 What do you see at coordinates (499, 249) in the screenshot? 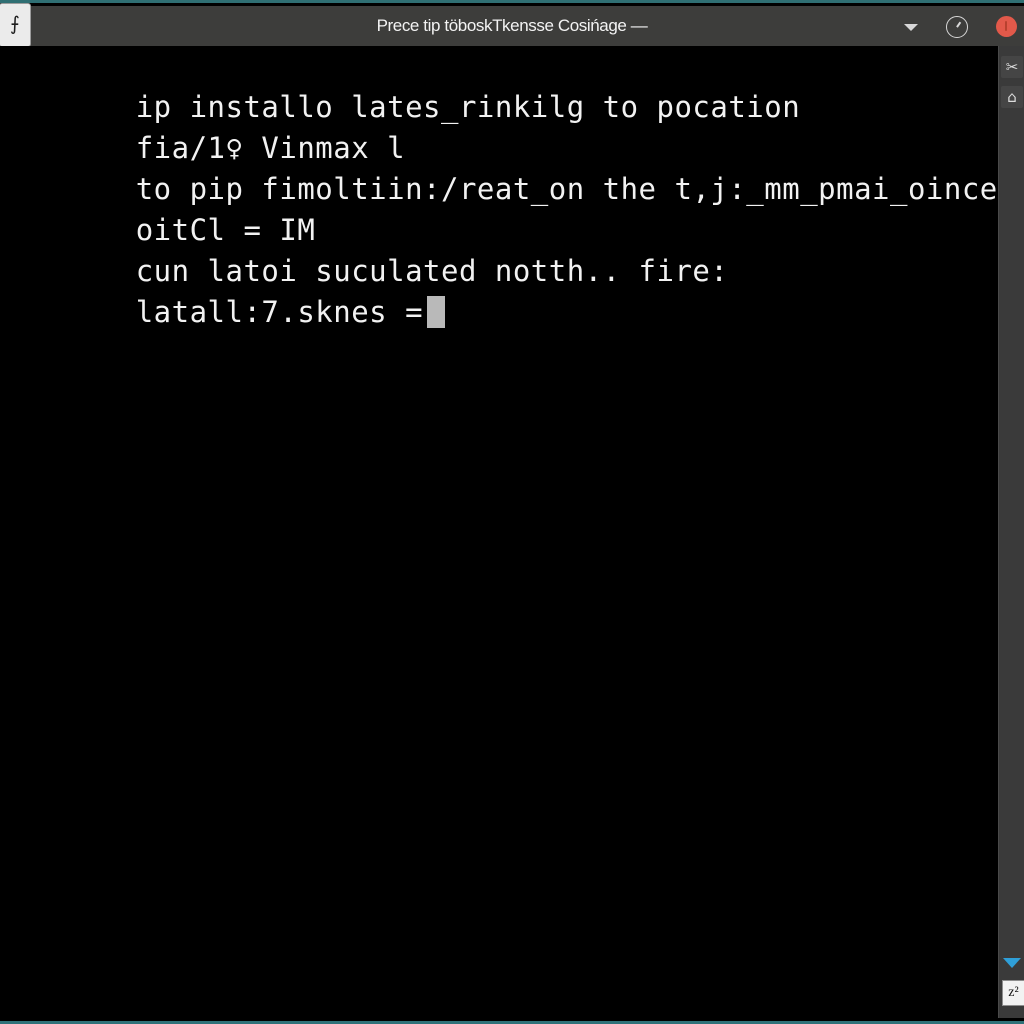
I see `terminal-line: cun latoi suculated notth.. fire:` at bounding box center [499, 249].